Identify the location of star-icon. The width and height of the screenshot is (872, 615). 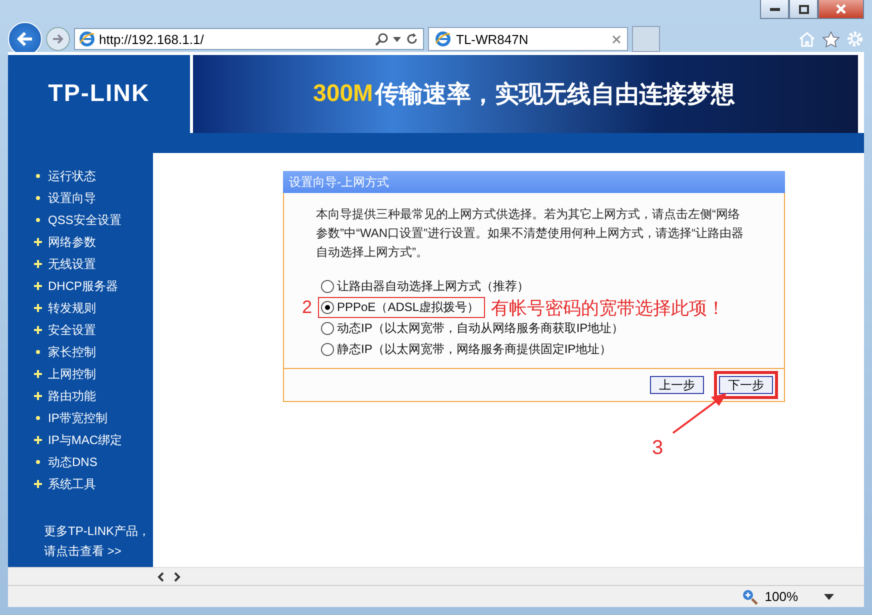
(831, 39).